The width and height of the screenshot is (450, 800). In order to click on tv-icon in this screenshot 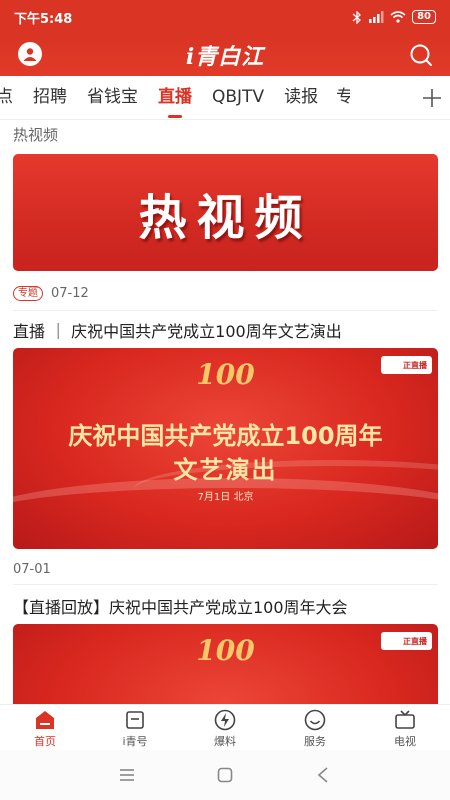, I will do `click(405, 720)`.